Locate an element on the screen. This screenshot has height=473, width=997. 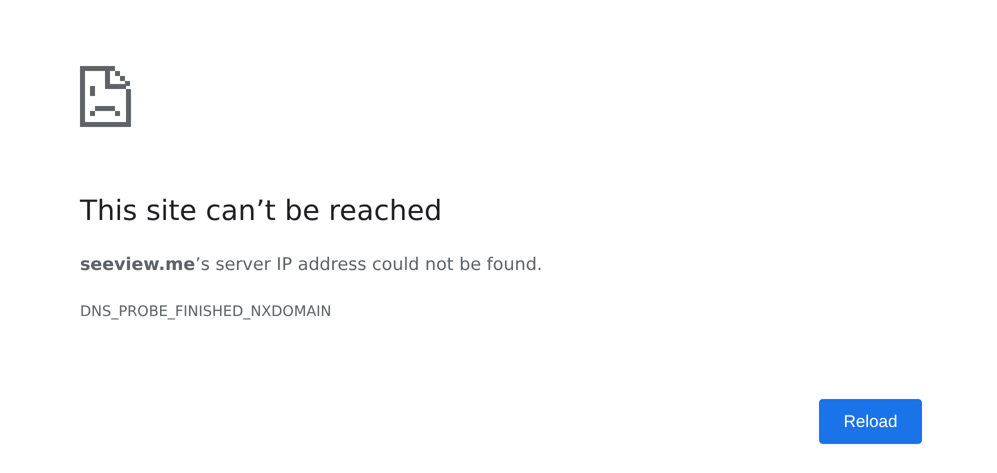
error-heading: This site can’t be reached is located at coordinates (261, 211).